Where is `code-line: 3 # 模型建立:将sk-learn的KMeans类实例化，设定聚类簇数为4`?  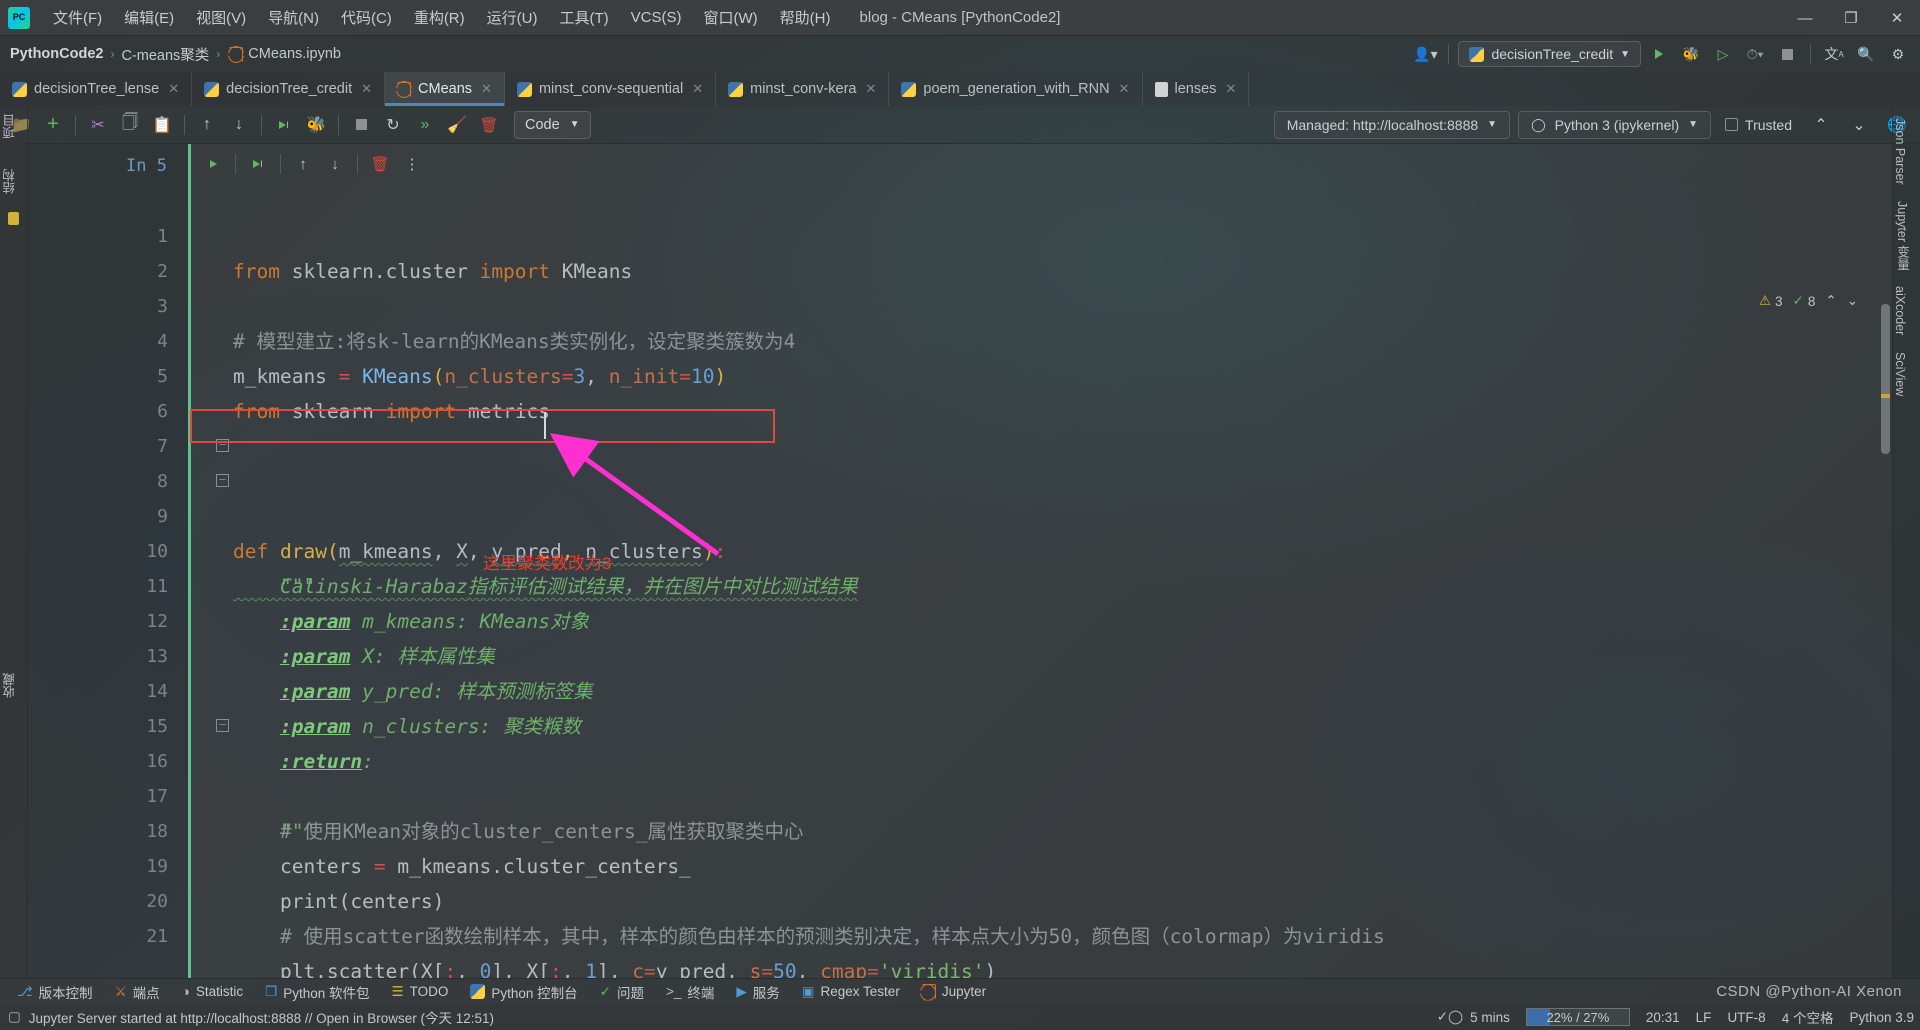 code-line: 3 # 模型建立:将sk-learn的KMeans类实例化，设定聚类簇数为4 is located at coordinates (960, 303).